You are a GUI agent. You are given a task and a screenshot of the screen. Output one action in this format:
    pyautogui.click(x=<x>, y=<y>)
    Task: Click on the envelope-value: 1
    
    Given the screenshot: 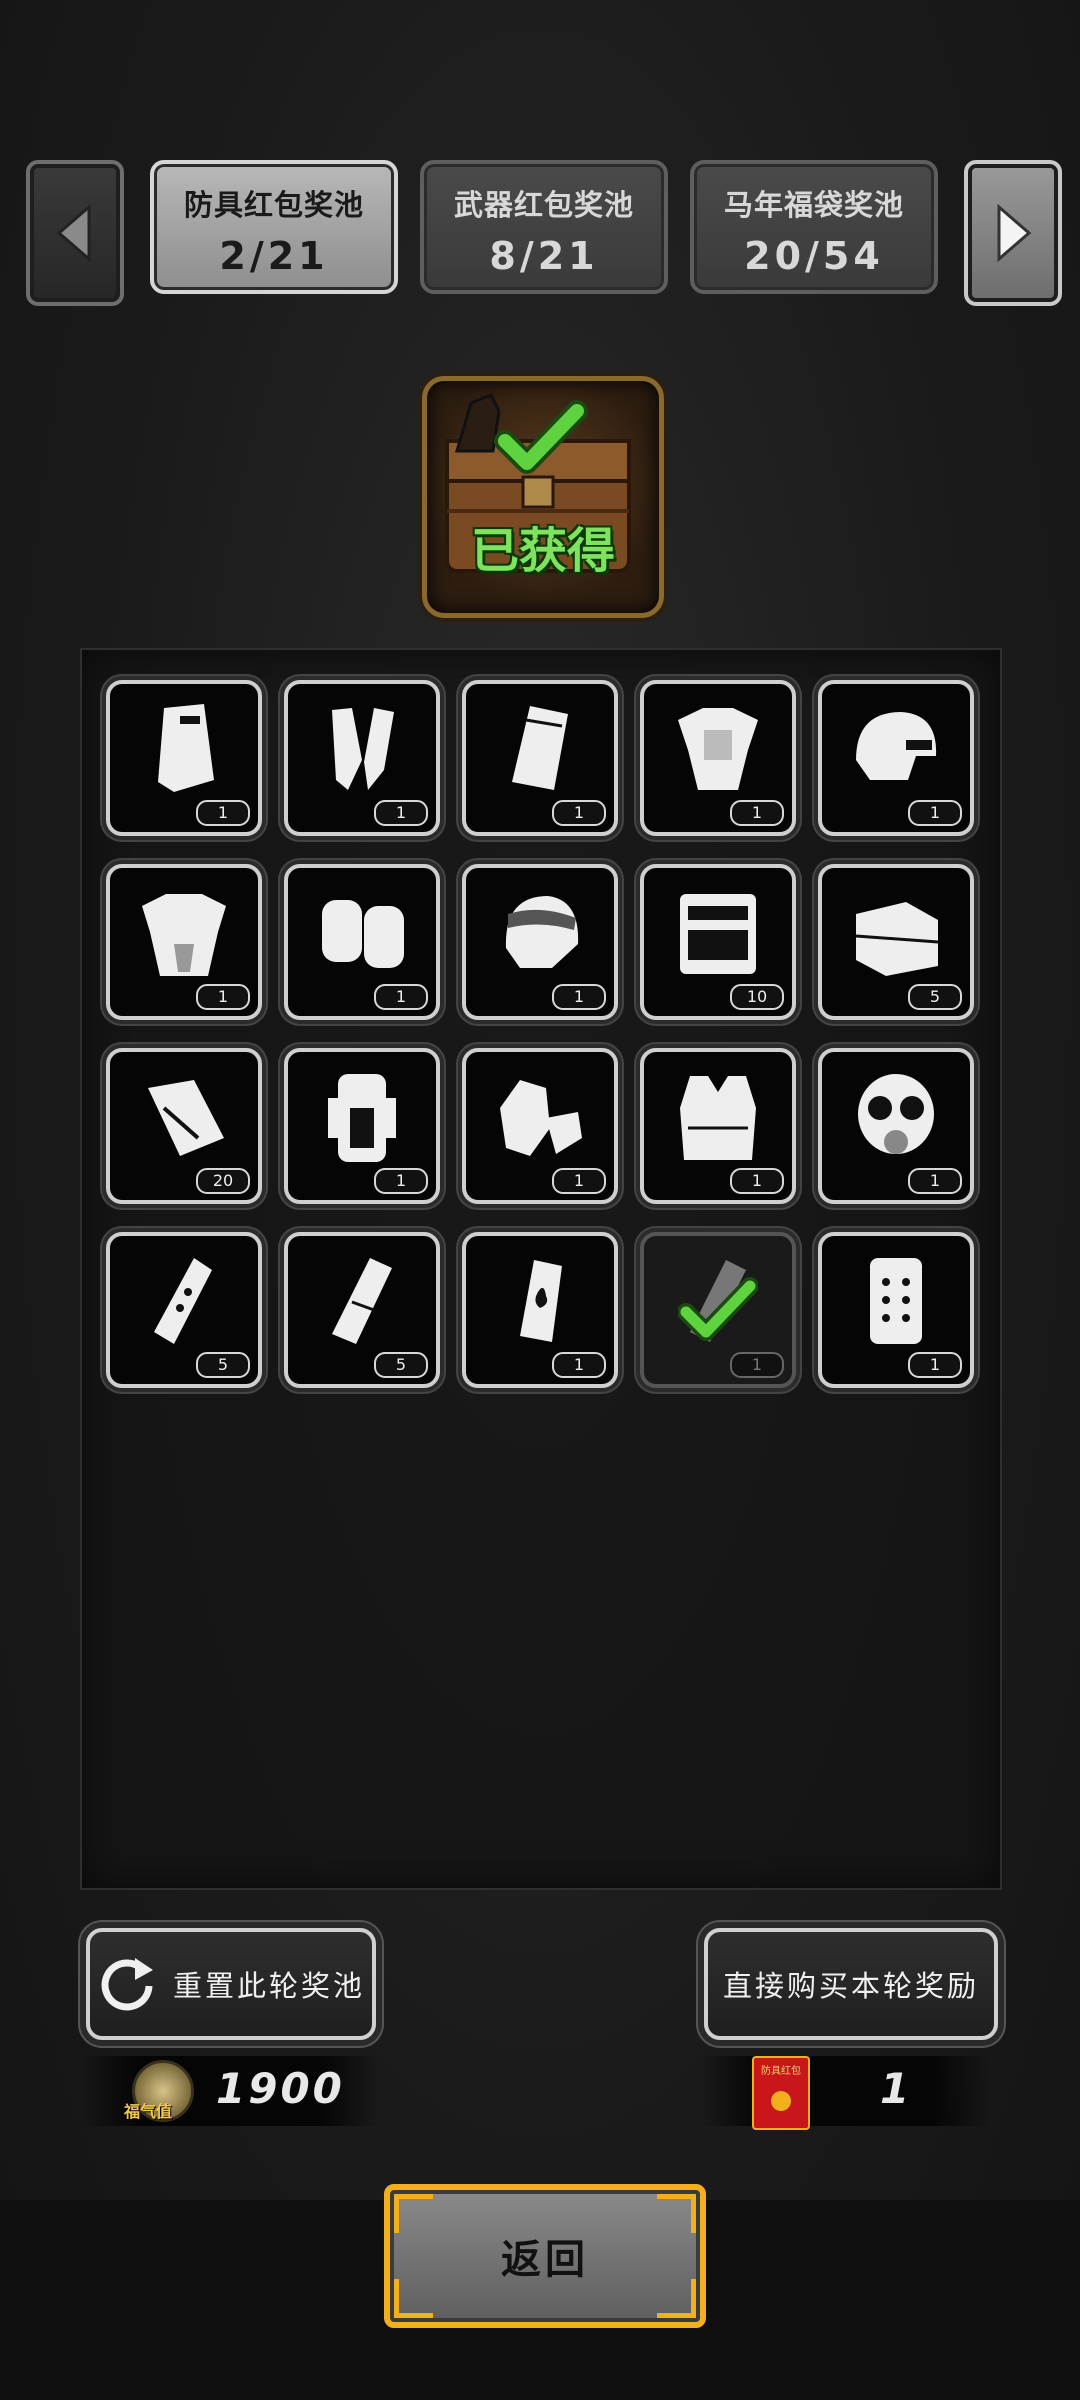 What is the action you would take?
    pyautogui.click(x=896, y=2088)
    